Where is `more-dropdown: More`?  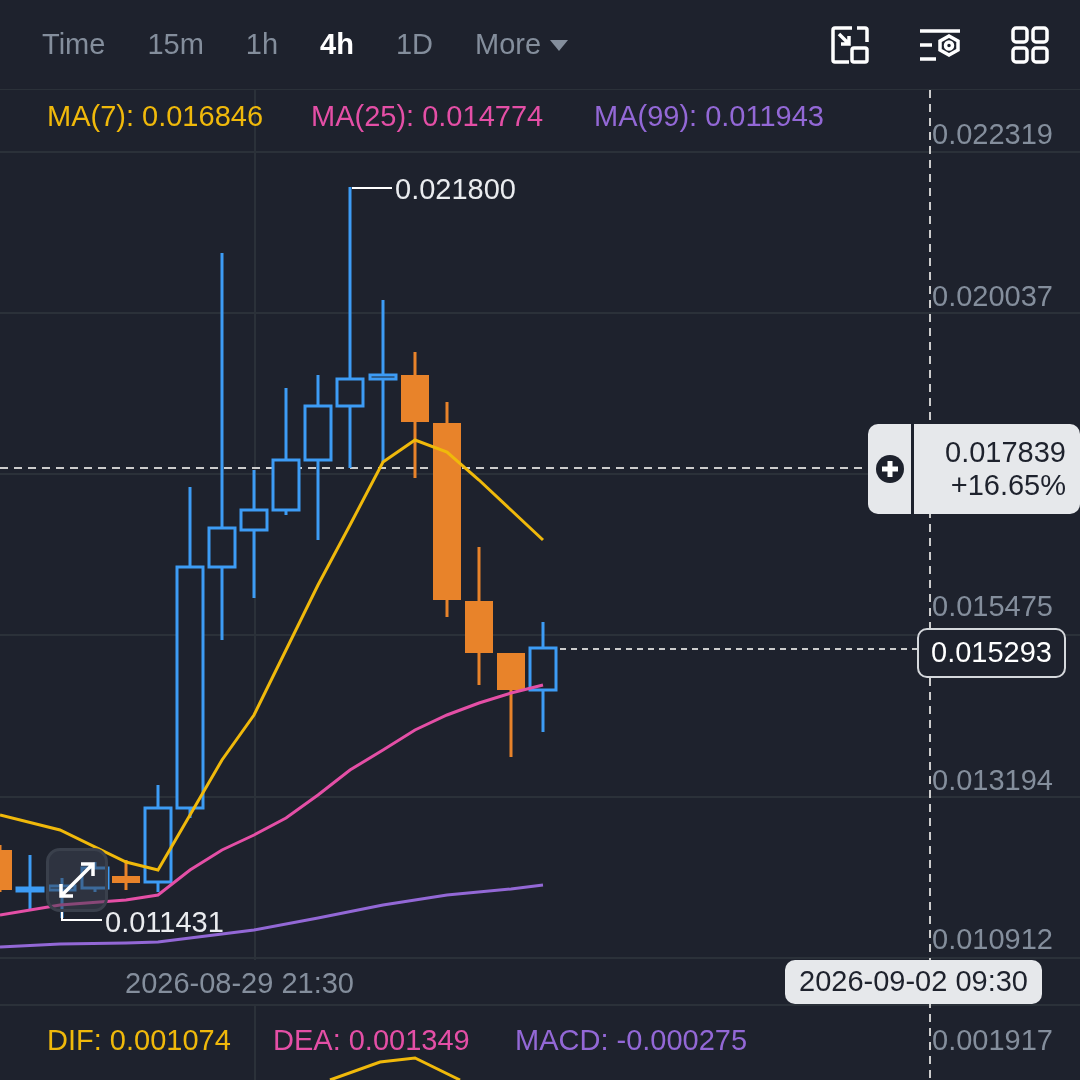 more-dropdown: More is located at coordinates (522, 44).